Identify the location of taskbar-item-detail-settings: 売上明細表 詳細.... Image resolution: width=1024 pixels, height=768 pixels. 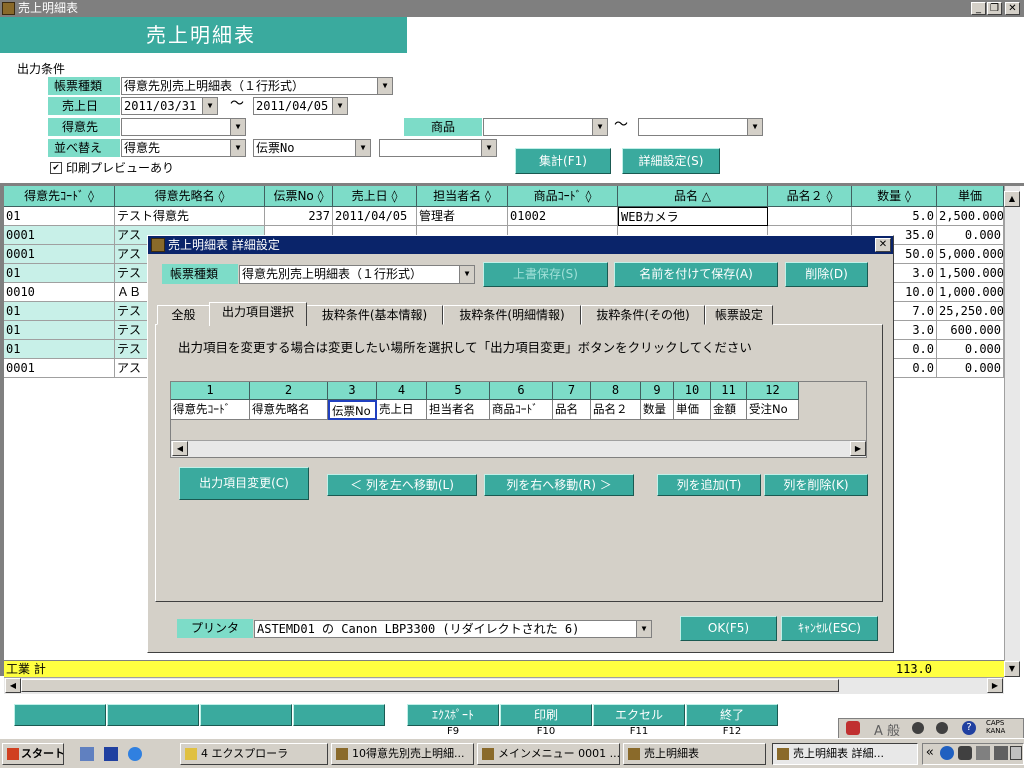
(845, 754).